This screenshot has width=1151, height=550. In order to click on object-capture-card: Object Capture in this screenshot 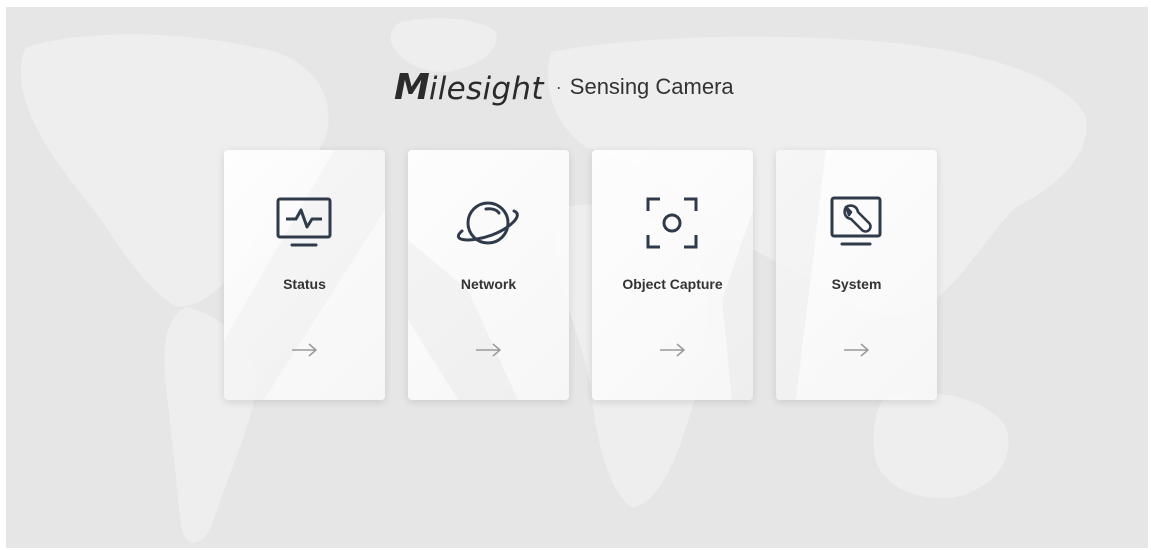, I will do `click(672, 275)`.